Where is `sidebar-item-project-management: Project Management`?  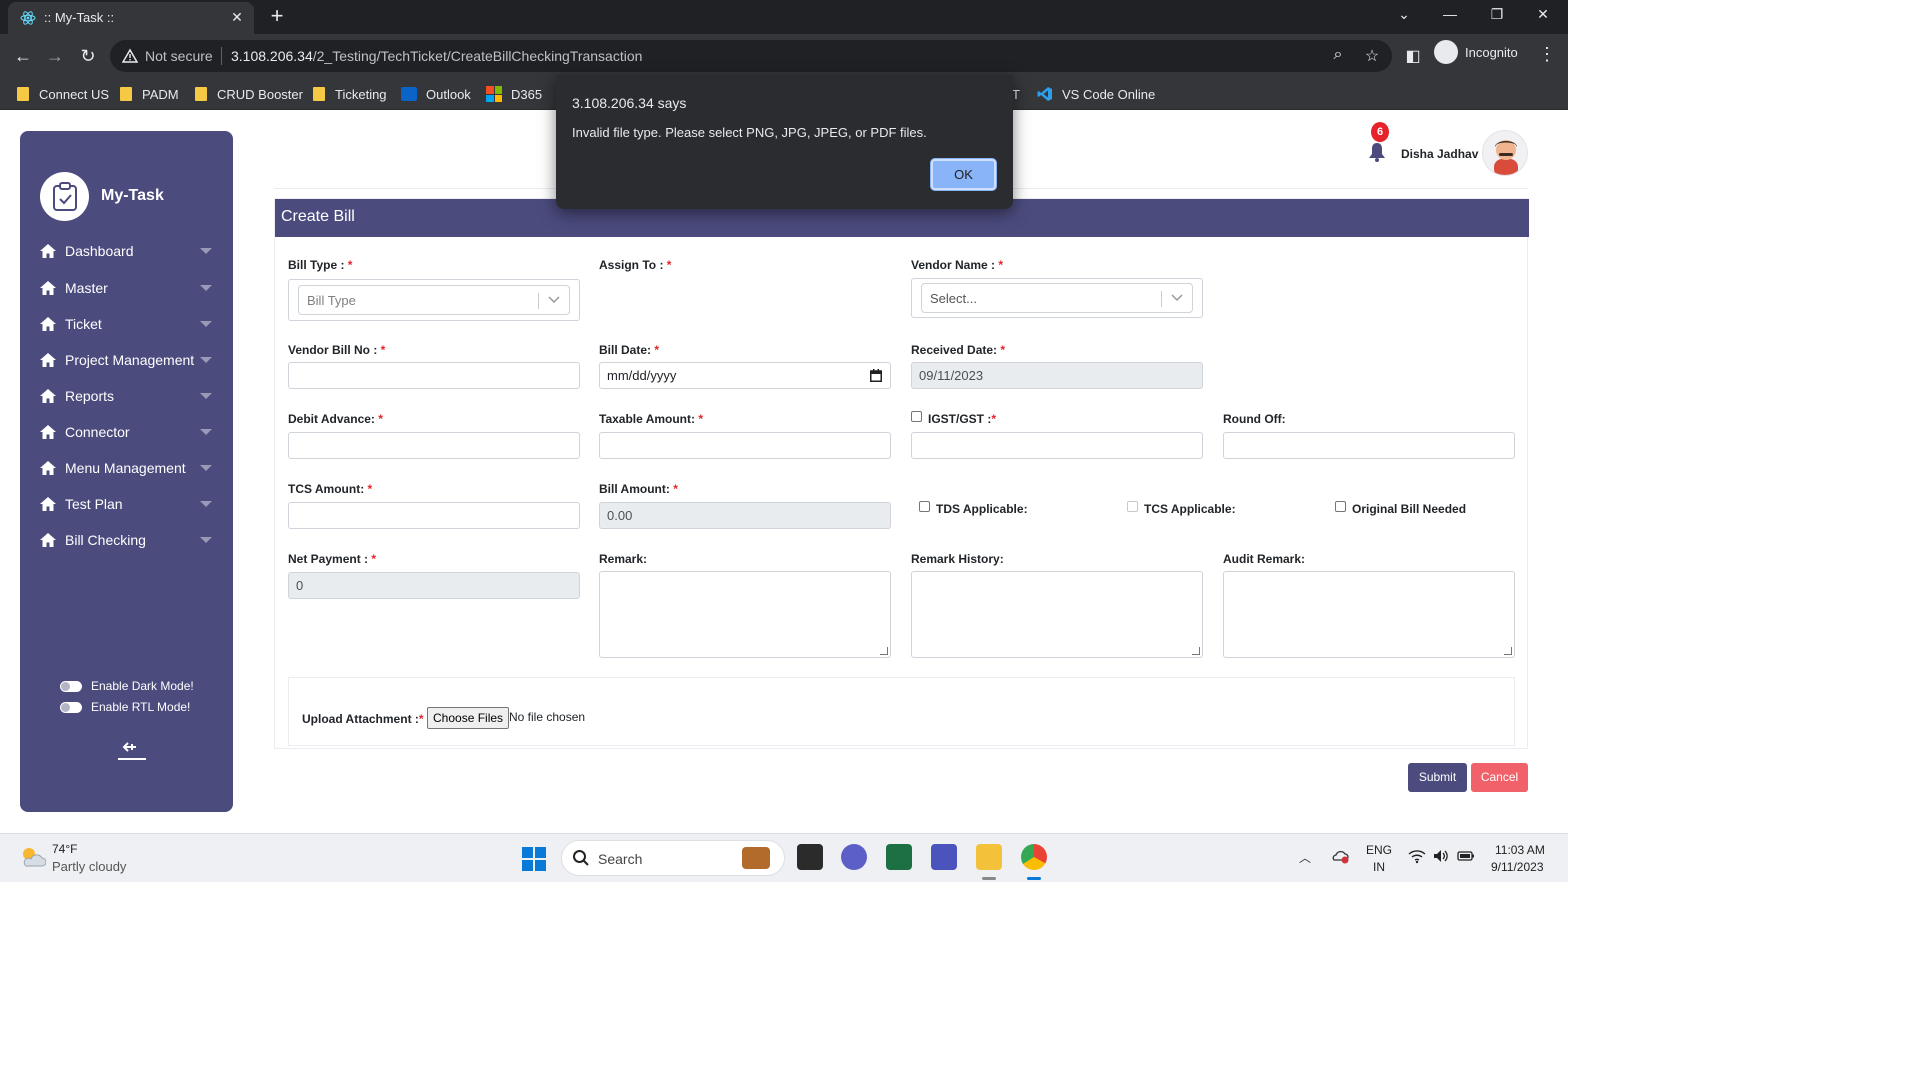 sidebar-item-project-management: Project Management is located at coordinates (126, 360).